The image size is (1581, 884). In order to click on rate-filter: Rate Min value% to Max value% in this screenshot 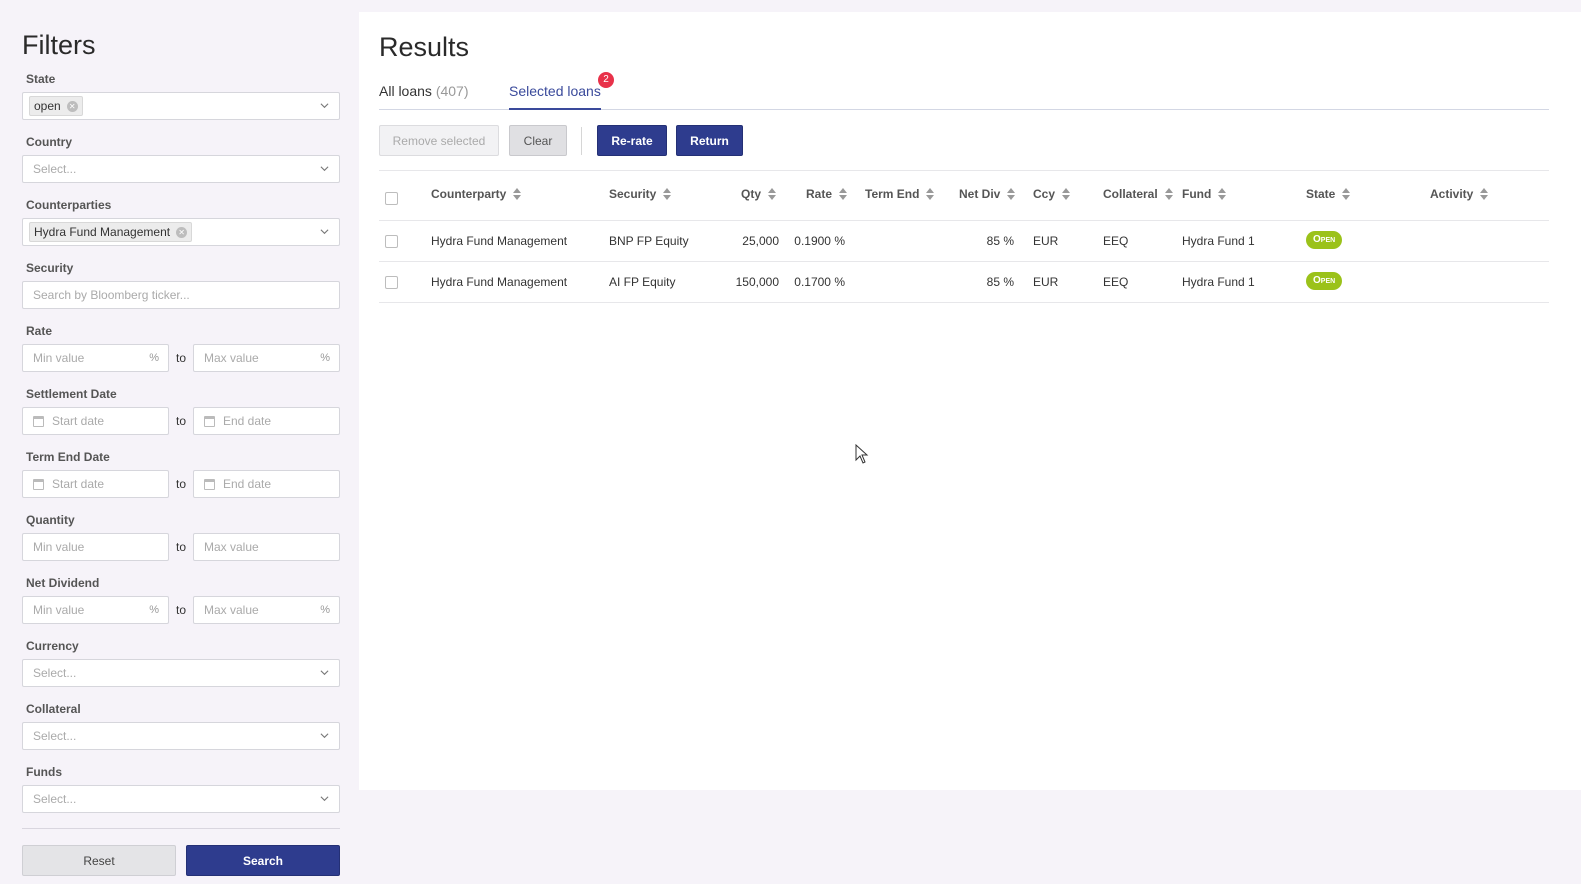, I will do `click(181, 348)`.